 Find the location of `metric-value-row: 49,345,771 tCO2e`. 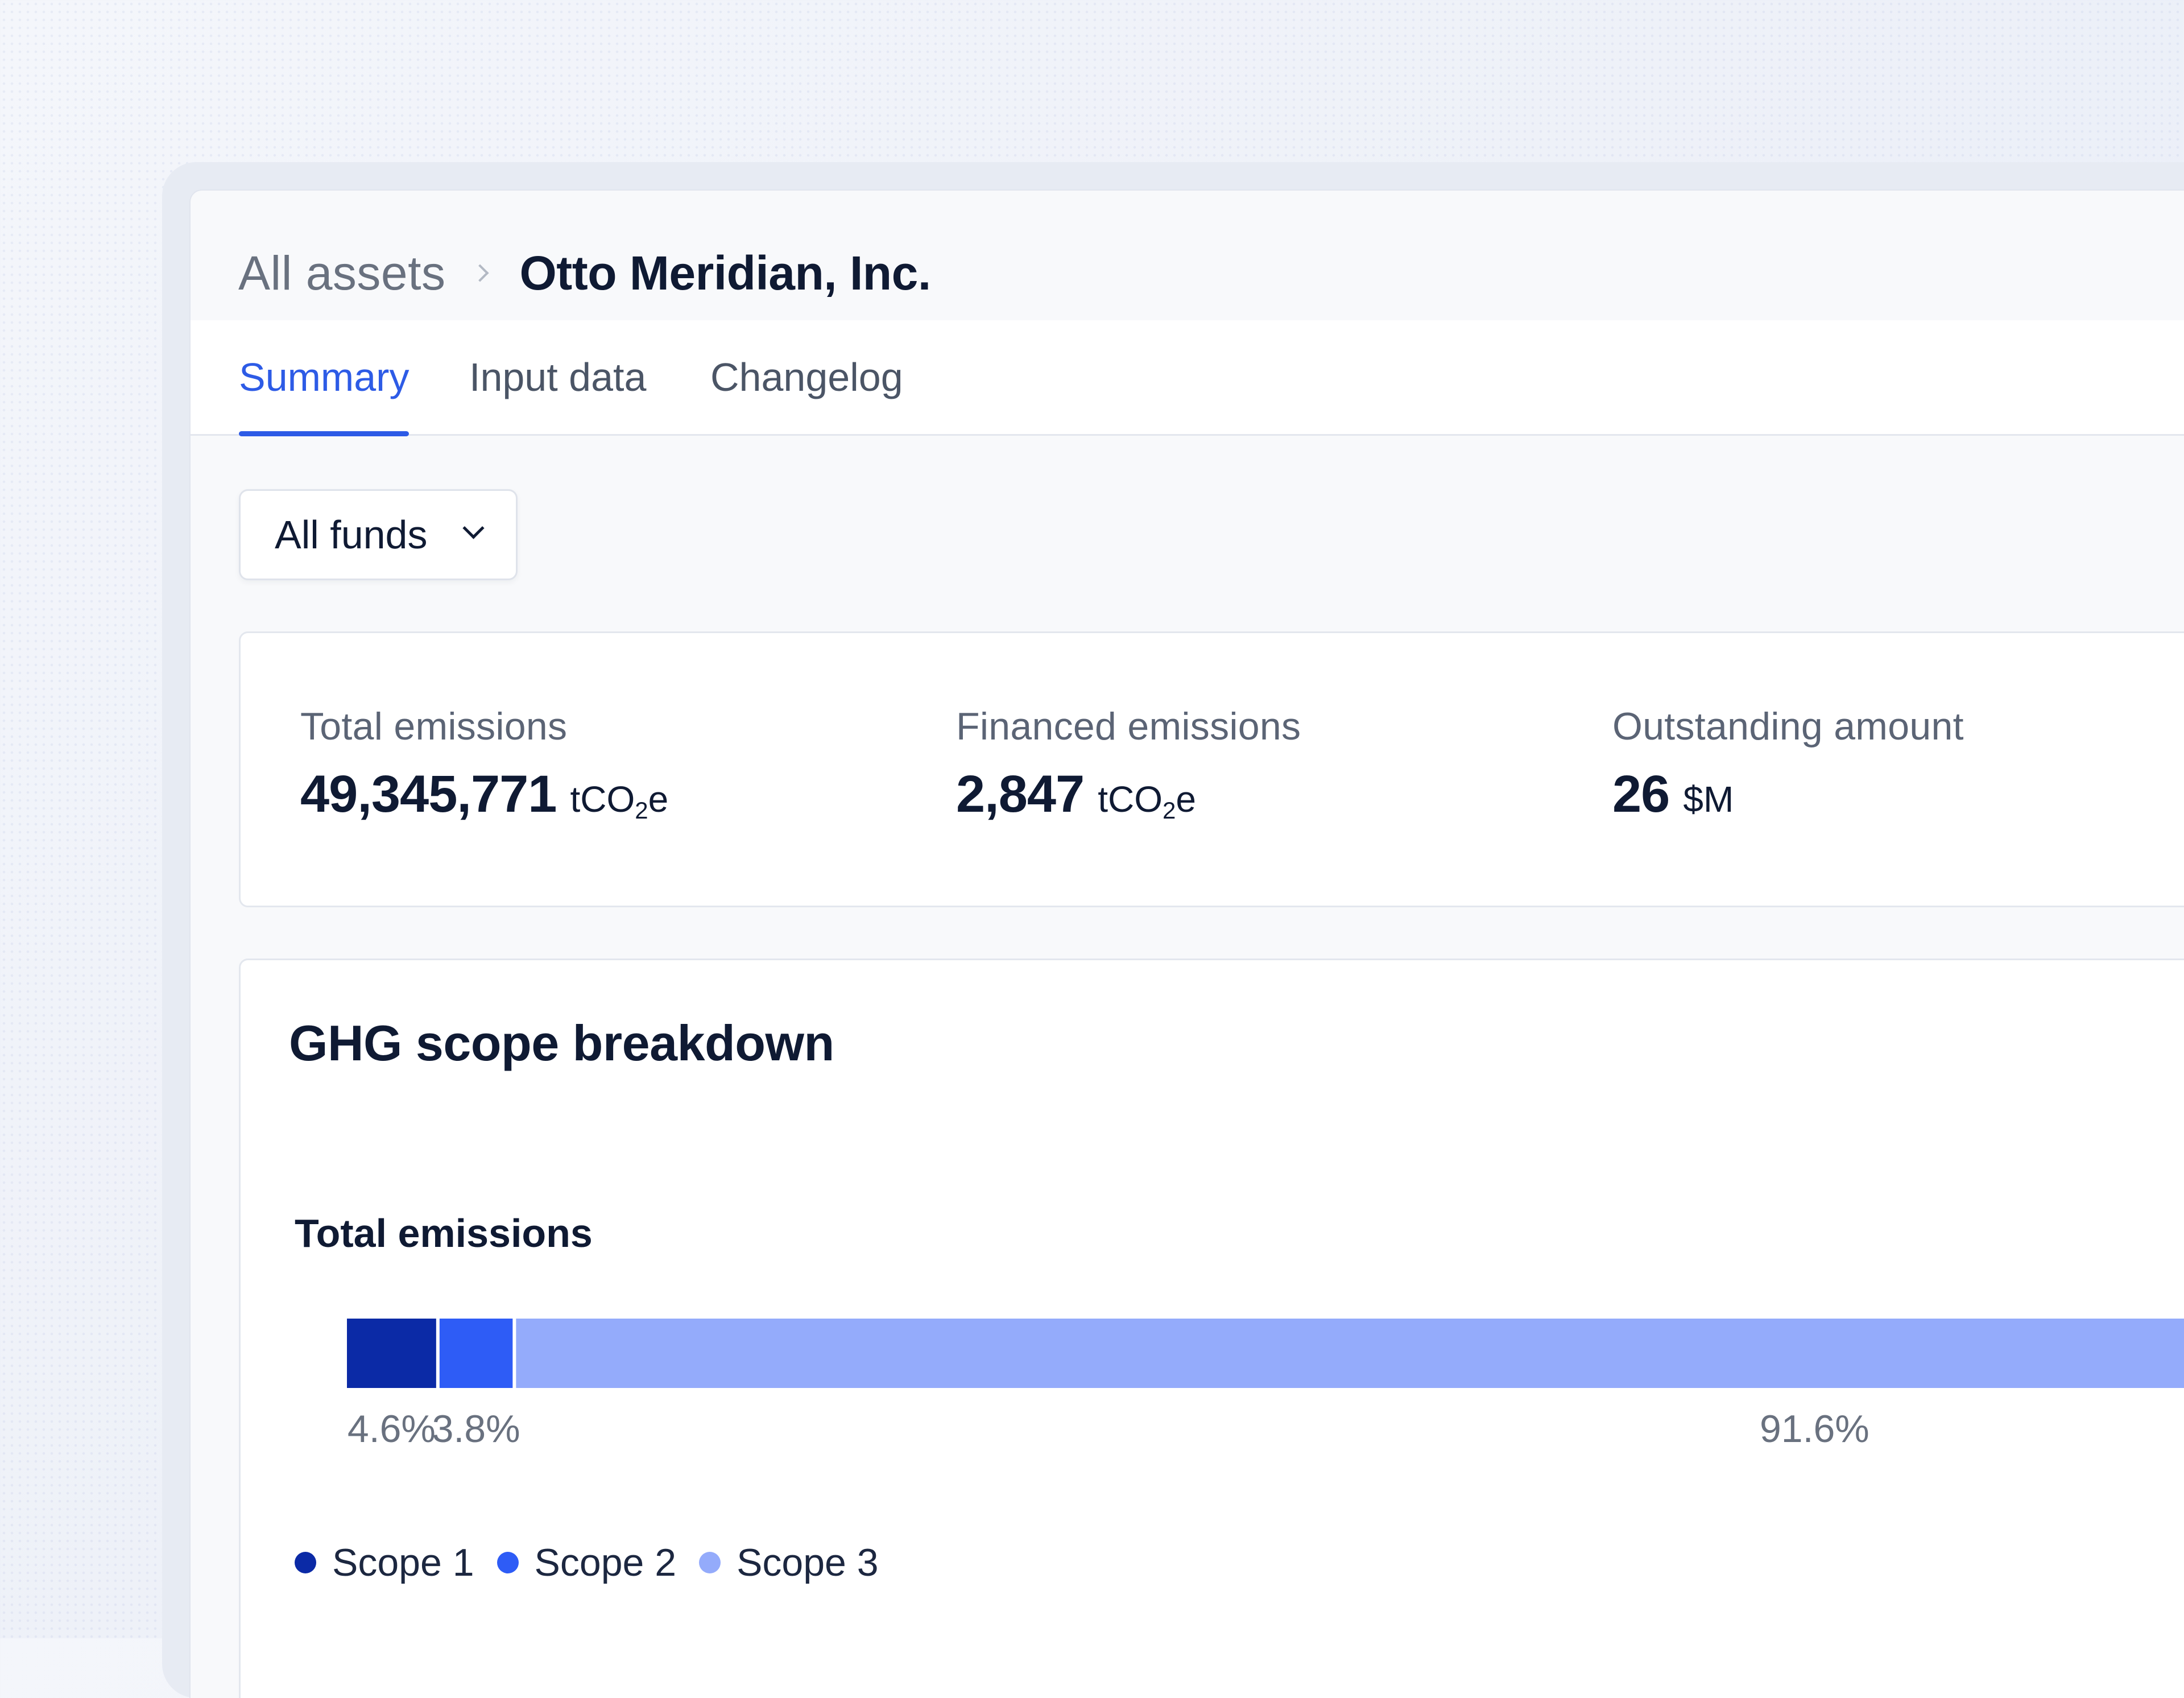

metric-value-row: 49,345,771 tCO2e is located at coordinates (484, 794).